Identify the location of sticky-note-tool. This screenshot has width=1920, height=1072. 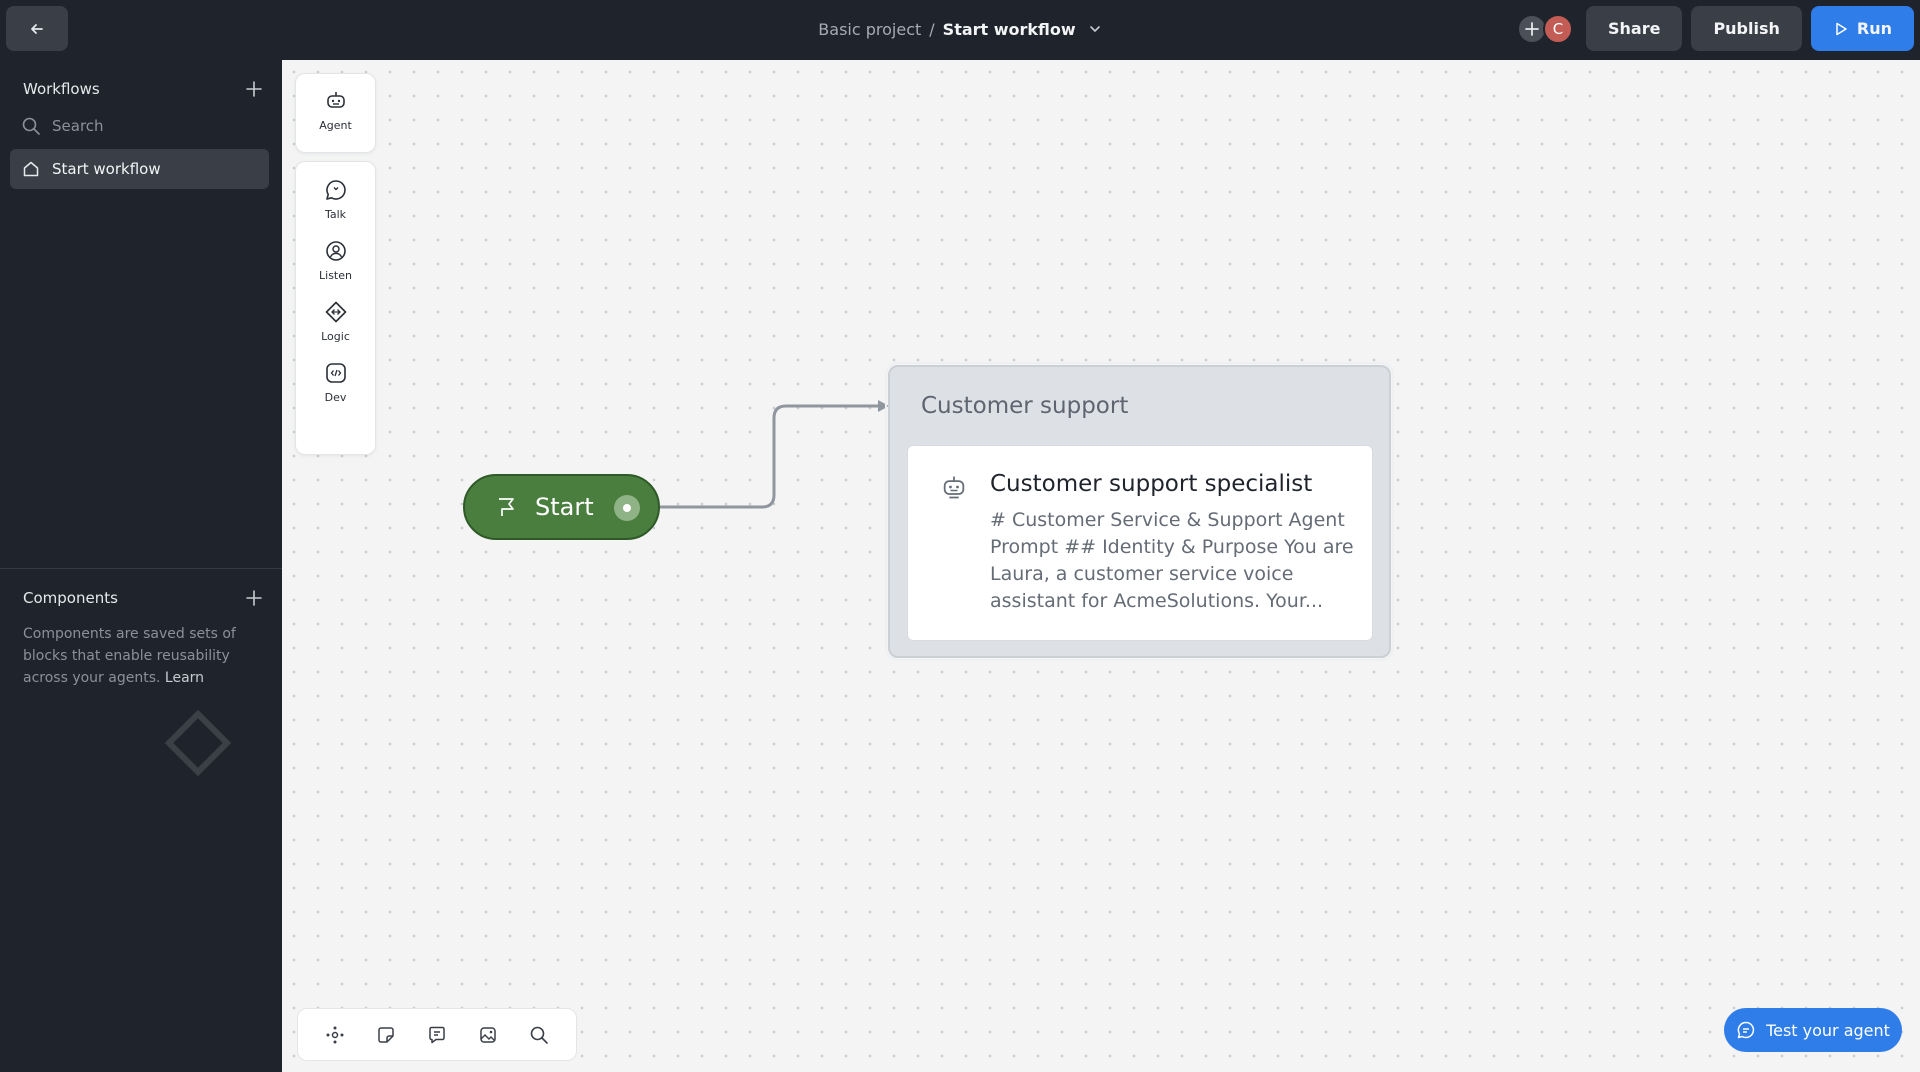
(386, 1035).